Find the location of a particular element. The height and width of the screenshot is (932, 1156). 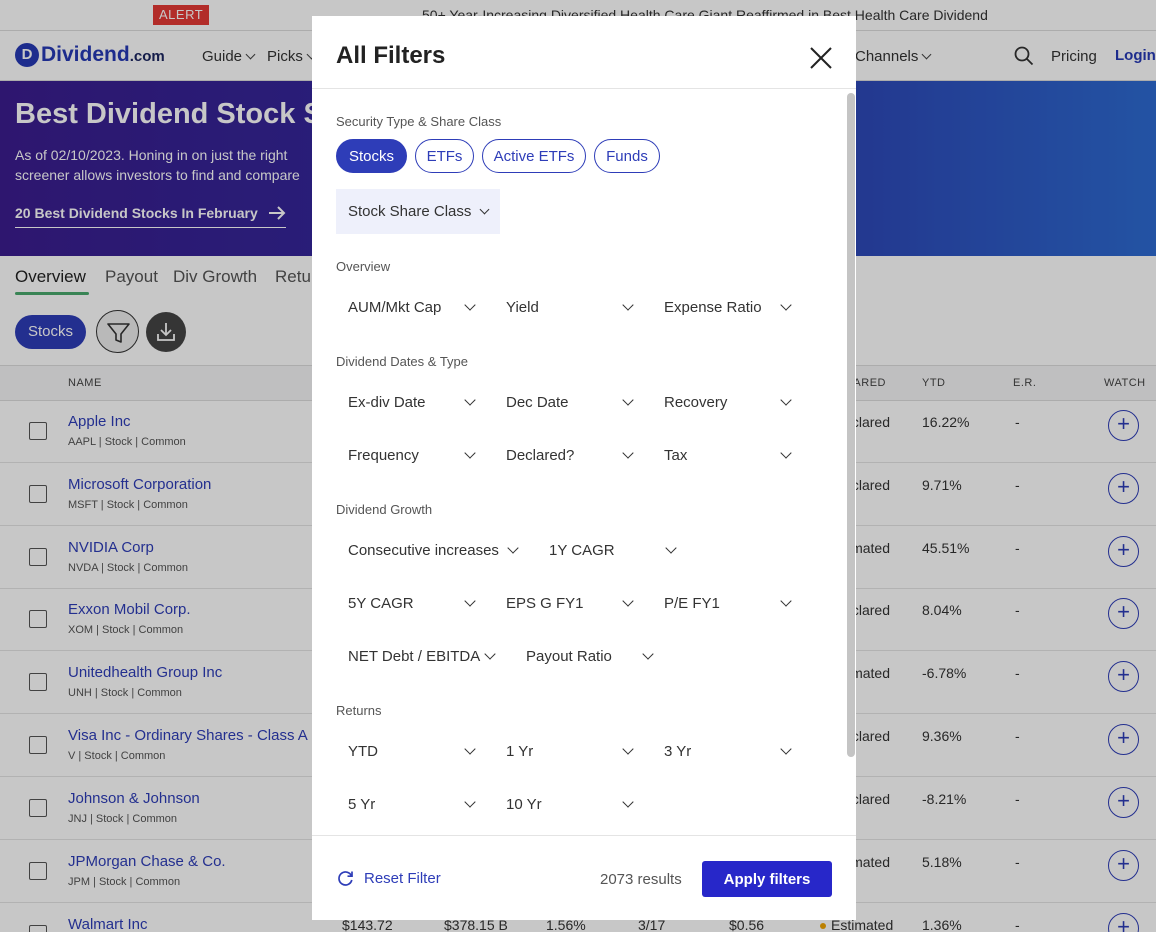

filter-dropdown-label: Ex-div Date is located at coordinates (387, 402).